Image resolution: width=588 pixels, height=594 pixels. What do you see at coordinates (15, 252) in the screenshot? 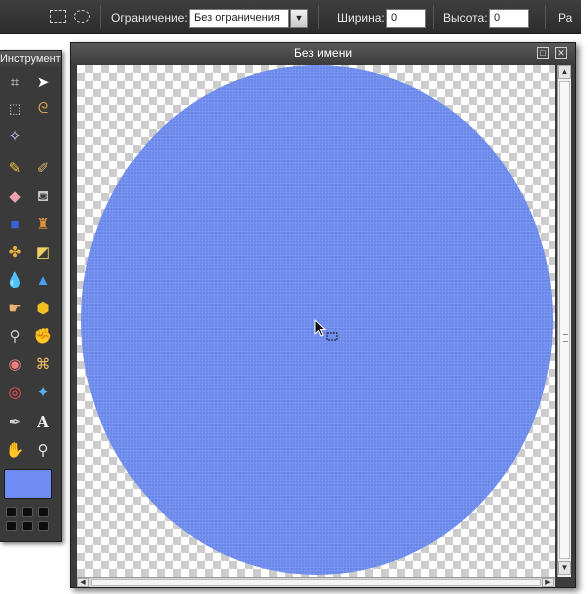
I see `color-replace-icon: ✤` at bounding box center [15, 252].